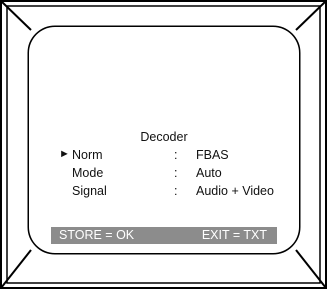  What do you see at coordinates (97, 235) in the screenshot?
I see `store-hint: STORE = OK` at bounding box center [97, 235].